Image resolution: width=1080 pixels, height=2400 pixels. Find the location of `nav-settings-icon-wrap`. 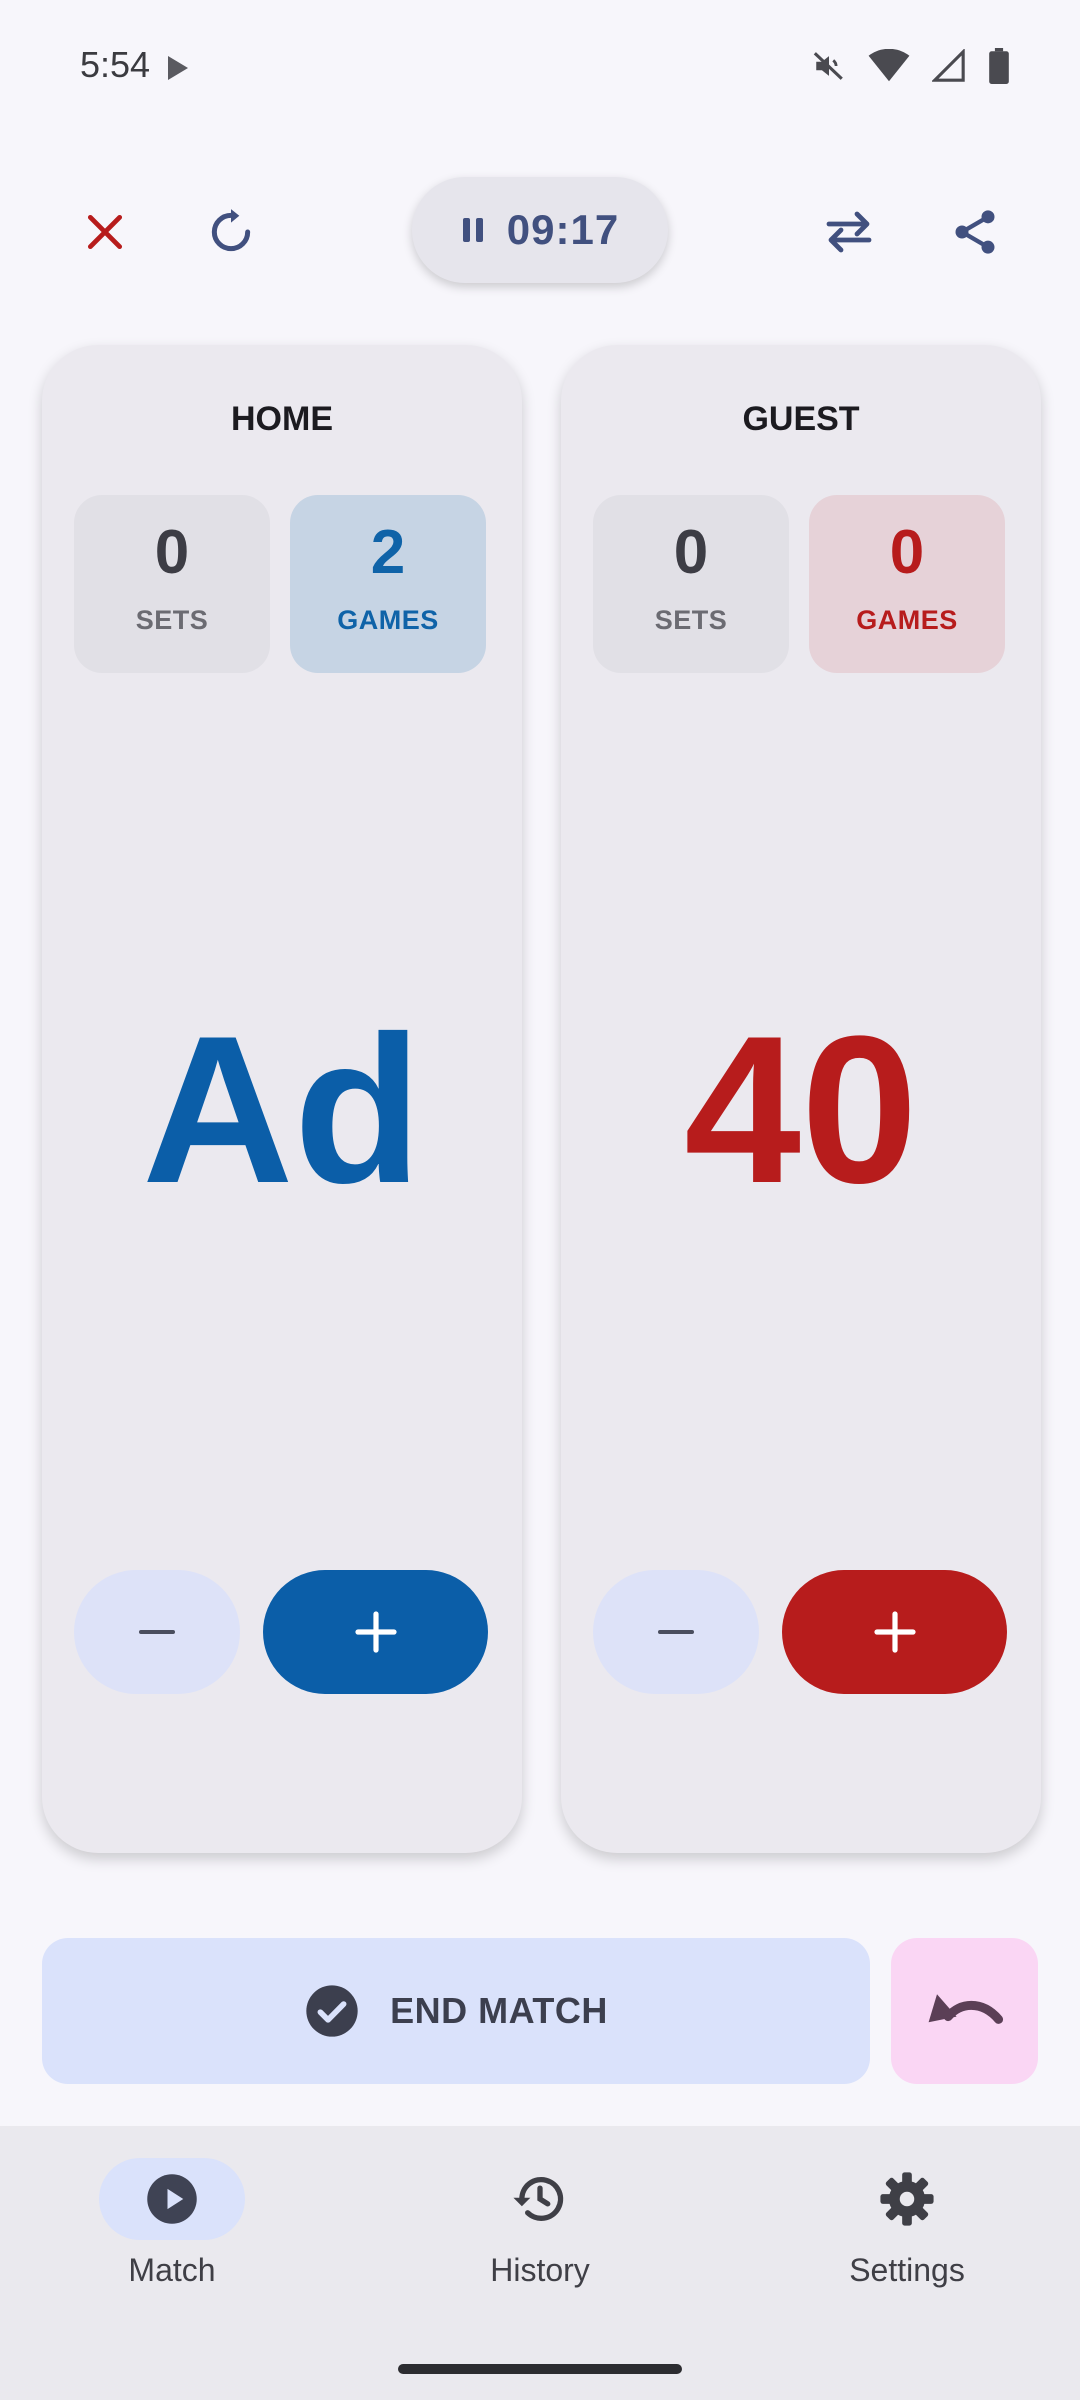

nav-settings-icon-wrap is located at coordinates (907, 2199).